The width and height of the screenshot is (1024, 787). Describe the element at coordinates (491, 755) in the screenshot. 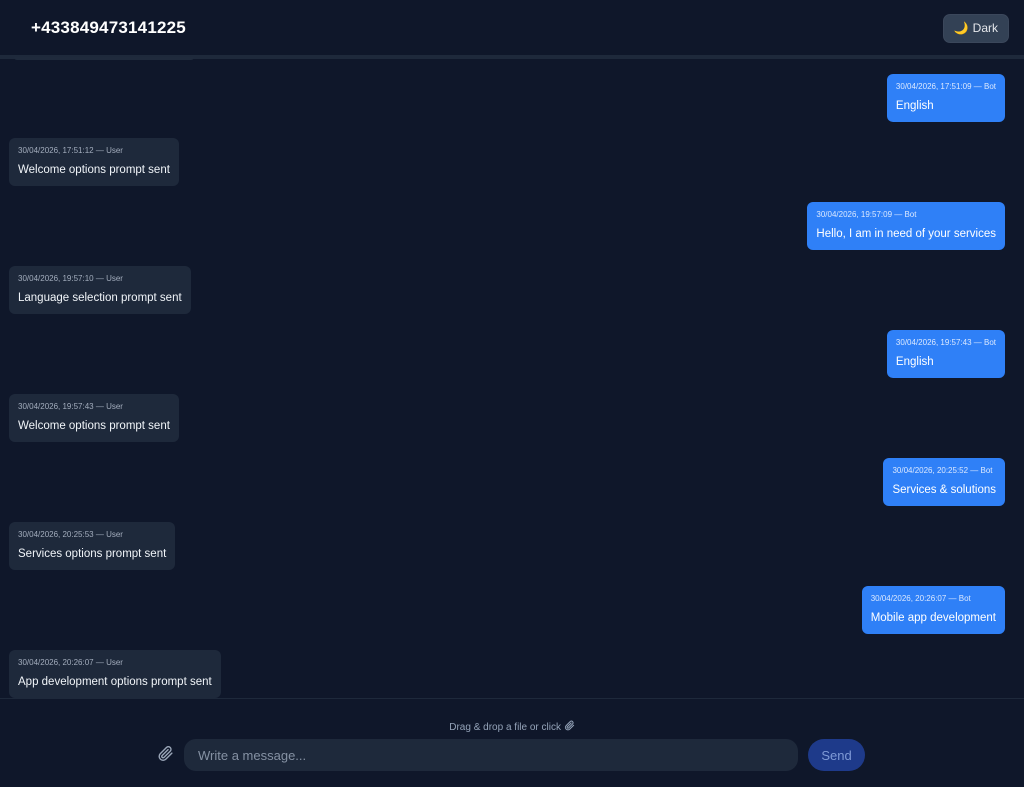

I see `message-input` at that location.